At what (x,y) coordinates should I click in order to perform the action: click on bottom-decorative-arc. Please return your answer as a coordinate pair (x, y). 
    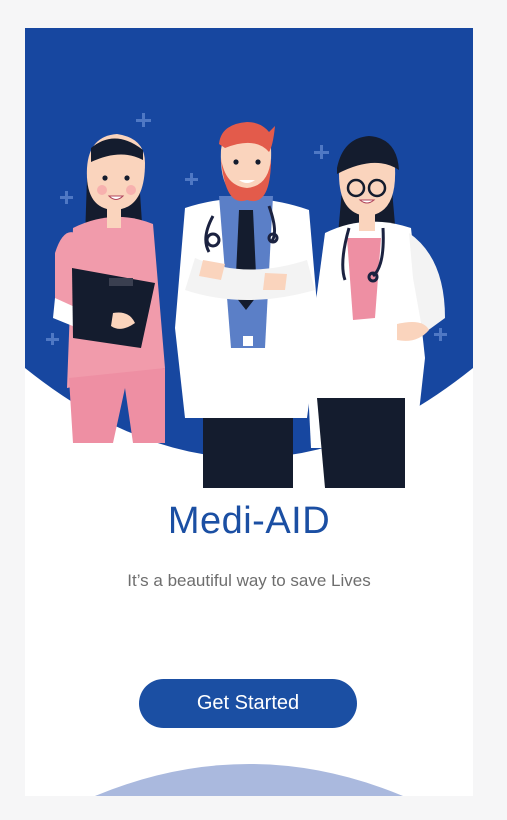
    Looking at the image, I should click on (249, 780).